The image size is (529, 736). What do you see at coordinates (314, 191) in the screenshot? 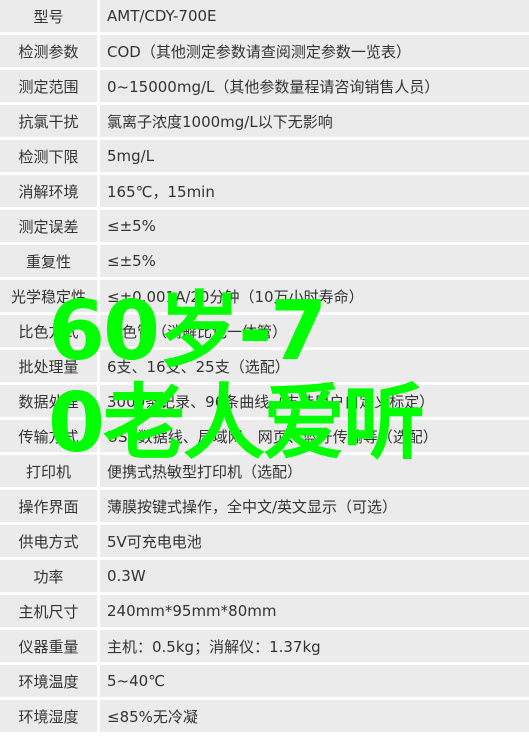
I see `spec-value: 165℃，15min` at bounding box center [314, 191].